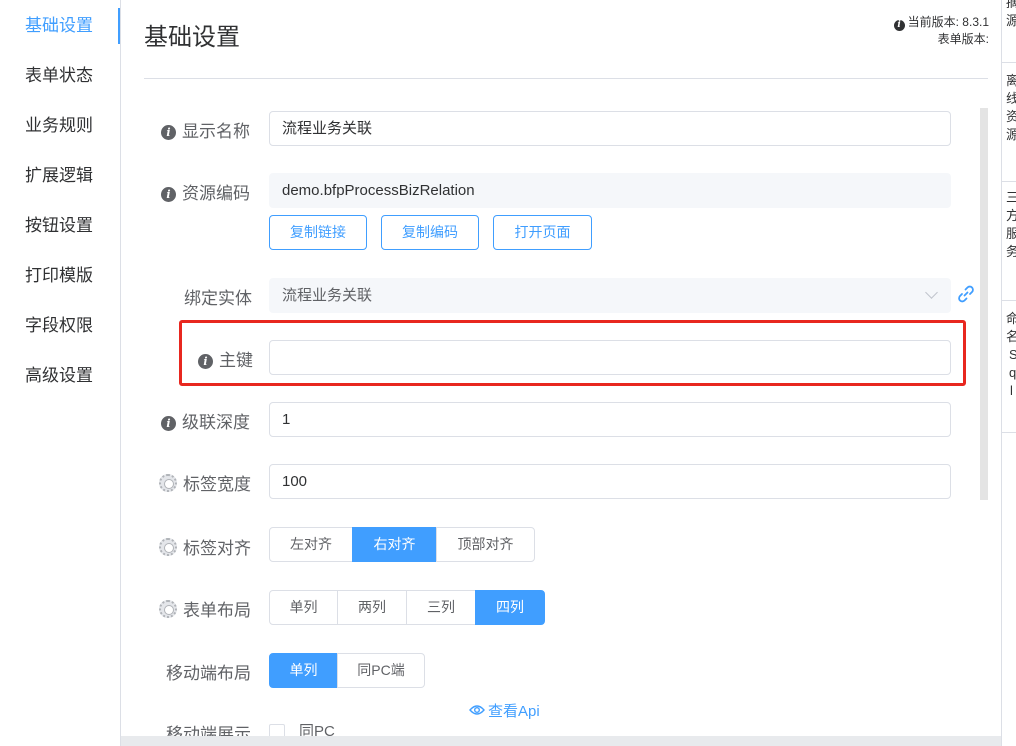 The image size is (1016, 746). What do you see at coordinates (318, 232) in the screenshot?
I see `copy-link-button: 复制链接` at bounding box center [318, 232].